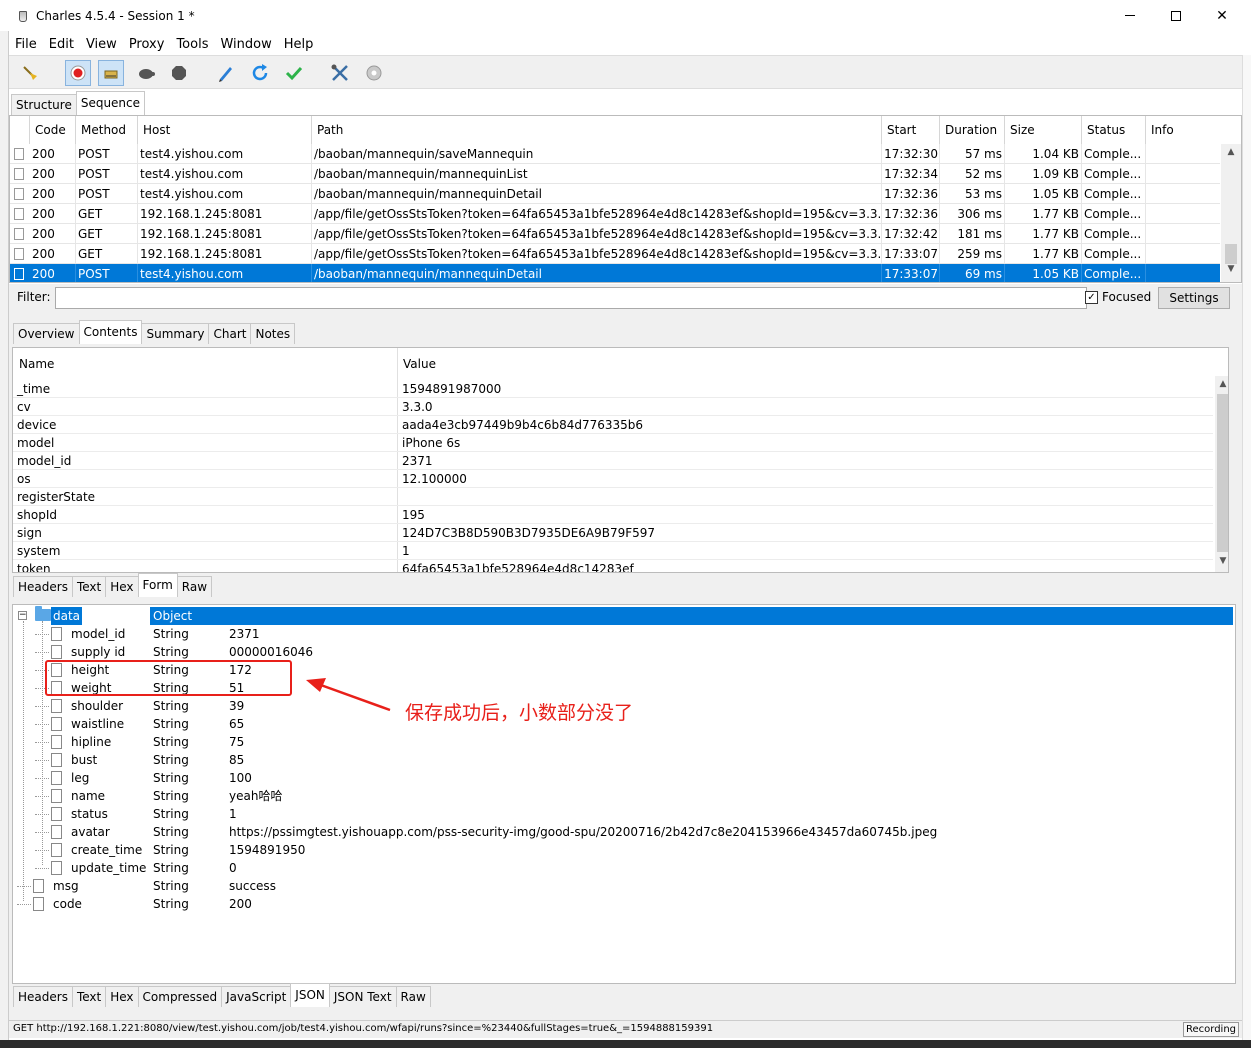  I want to click on form-row: cv 3.3.0, so click(613, 407).